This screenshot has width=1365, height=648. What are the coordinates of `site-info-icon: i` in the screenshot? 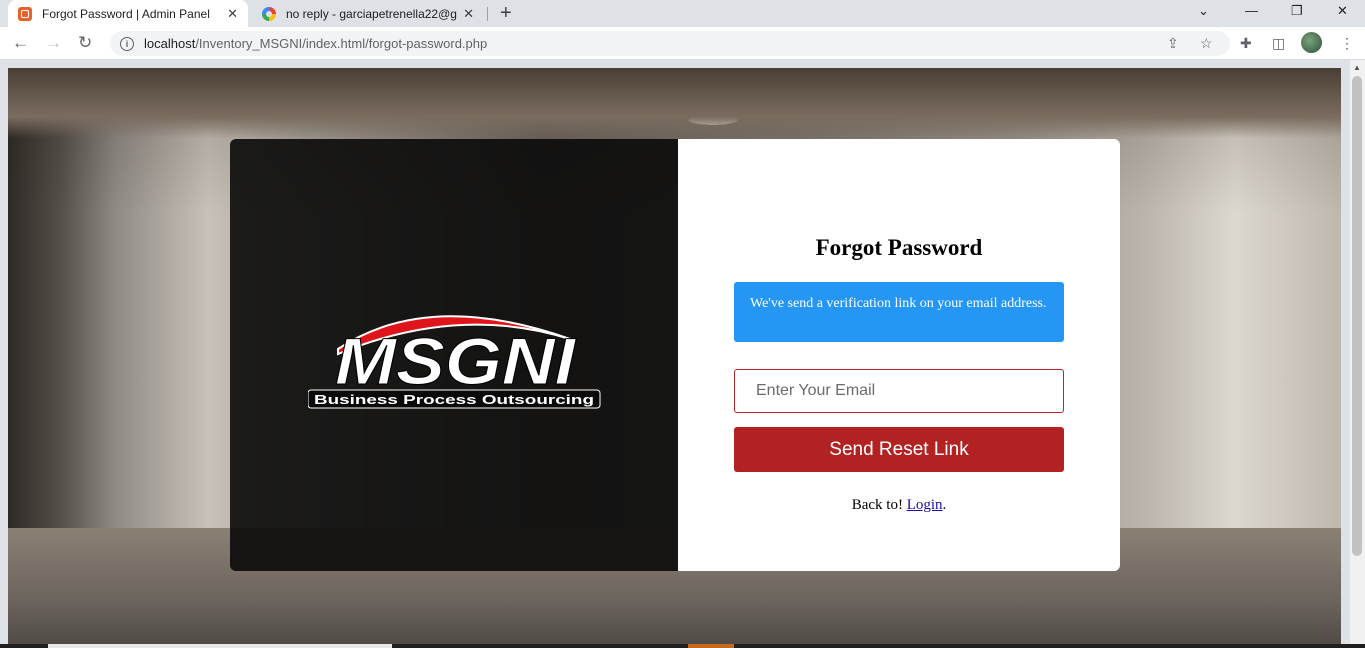 It's located at (127, 43).